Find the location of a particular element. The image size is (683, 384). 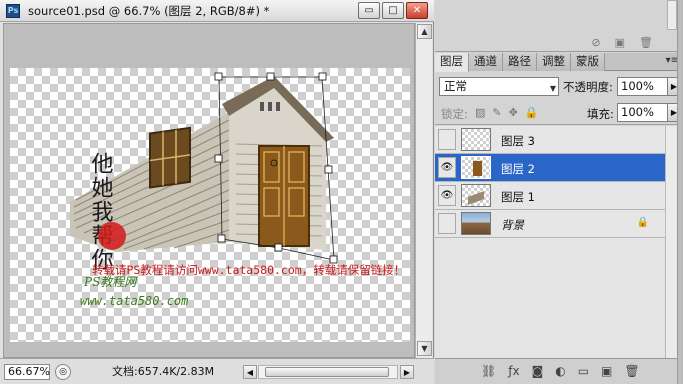

layer-name: 图层 1 is located at coordinates (518, 197).